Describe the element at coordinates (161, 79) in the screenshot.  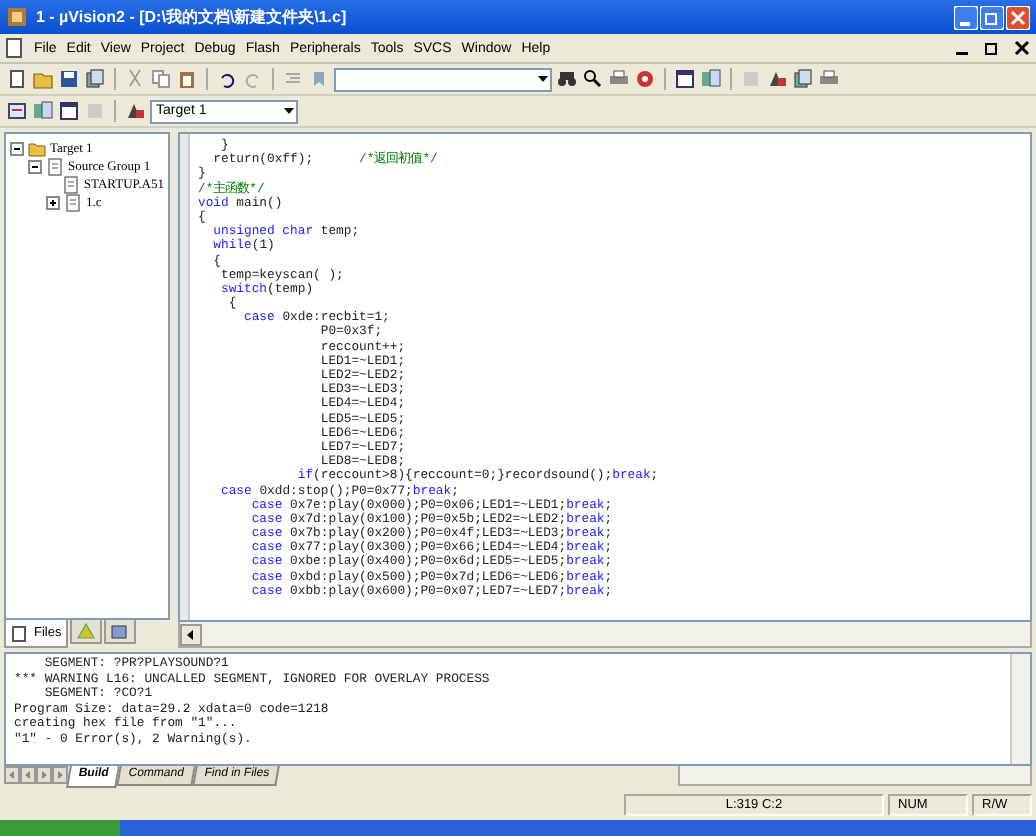
I see `copy-icon` at that location.